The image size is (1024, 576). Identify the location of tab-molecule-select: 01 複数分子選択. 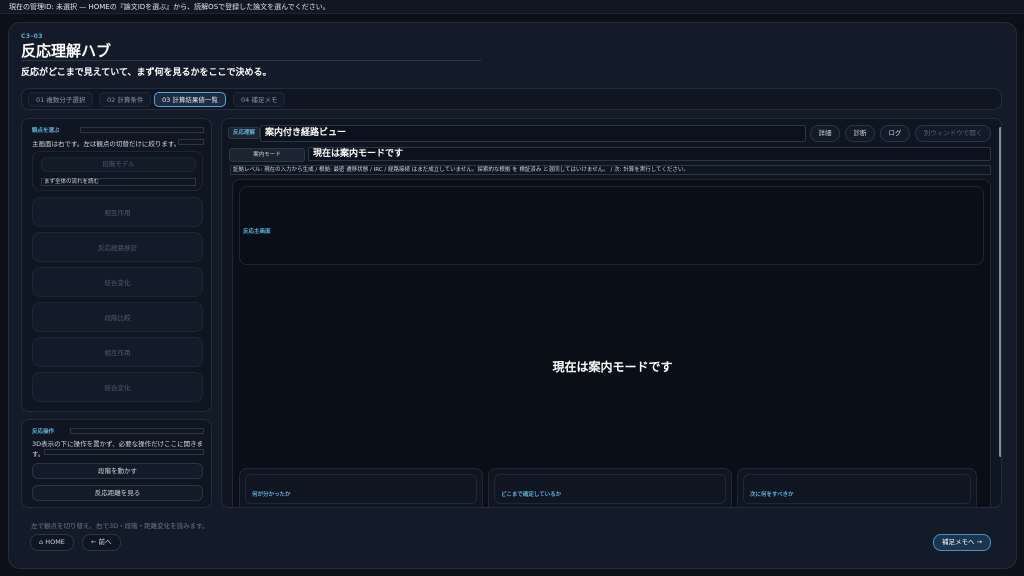
(61, 99).